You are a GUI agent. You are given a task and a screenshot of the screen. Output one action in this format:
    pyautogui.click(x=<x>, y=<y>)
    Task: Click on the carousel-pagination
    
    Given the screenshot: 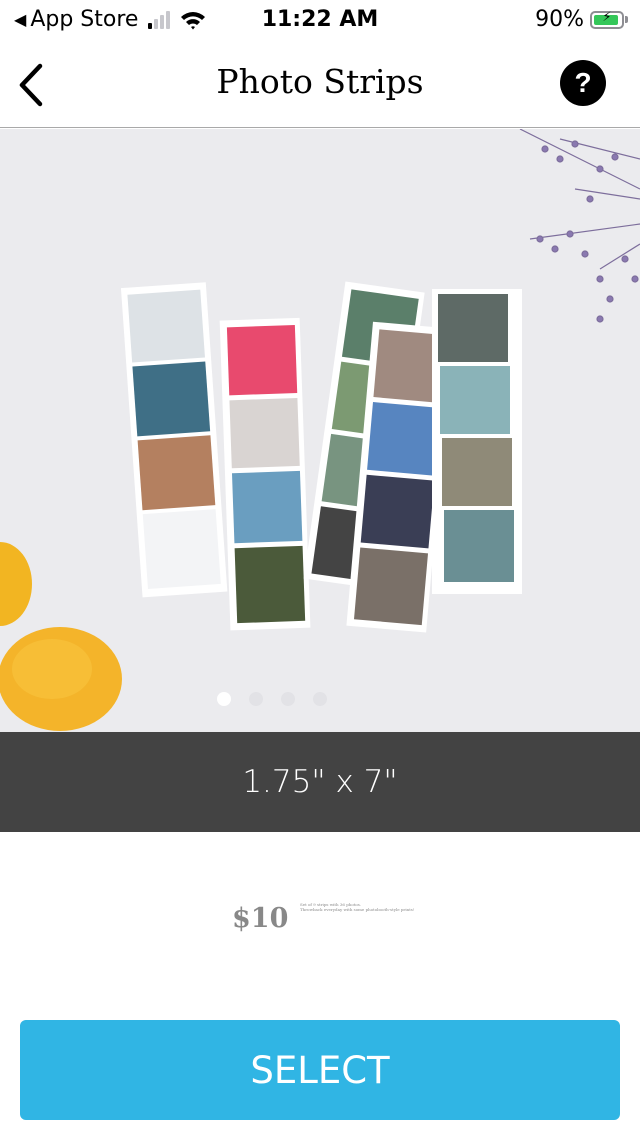 What is the action you would take?
    pyautogui.click(x=320, y=699)
    